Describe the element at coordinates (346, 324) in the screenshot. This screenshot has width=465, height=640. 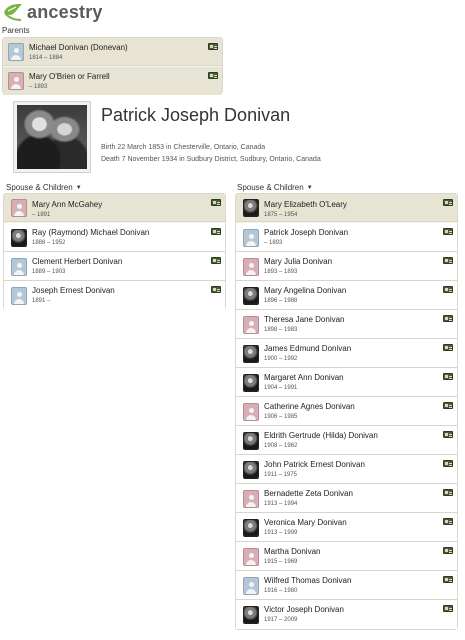
I see `child-row: Theresa Jane Donivan 1898 – 1983` at that location.